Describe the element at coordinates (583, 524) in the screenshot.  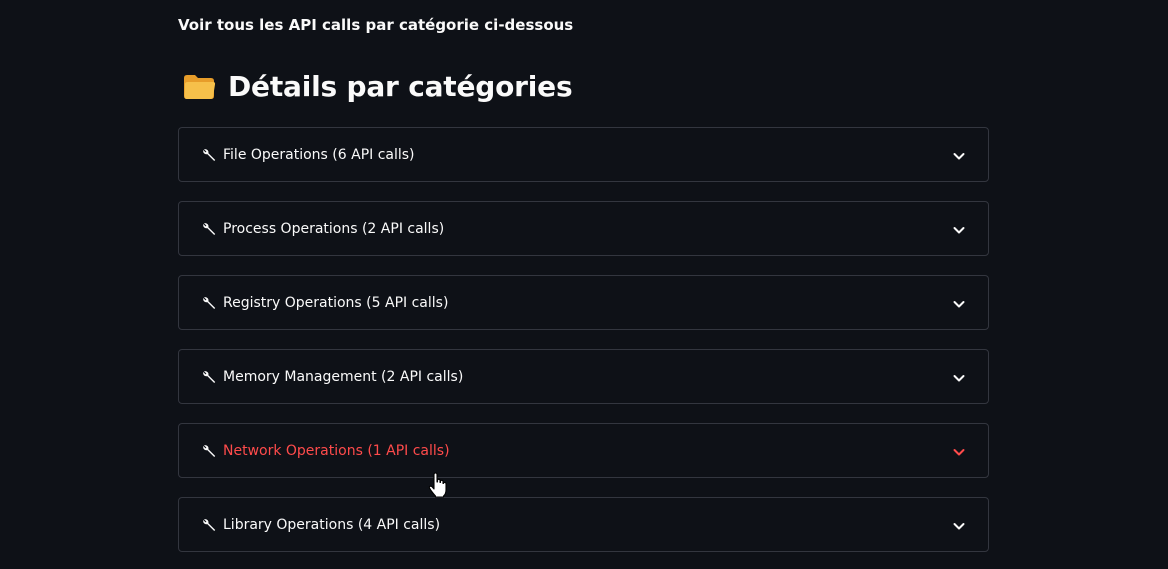
I see `expander-library-operations: Library Operations (4 API calls)` at that location.